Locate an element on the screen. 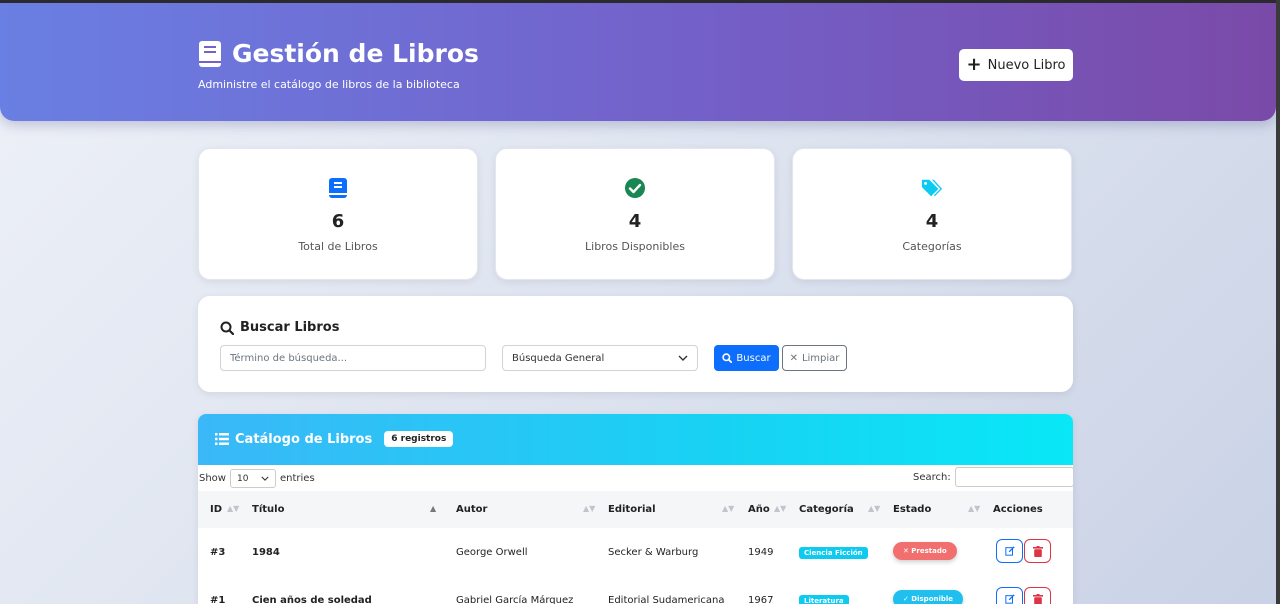 Image resolution: width=1280 pixels, height=604 pixels. column-header-year: Año is located at coordinates (759, 509).